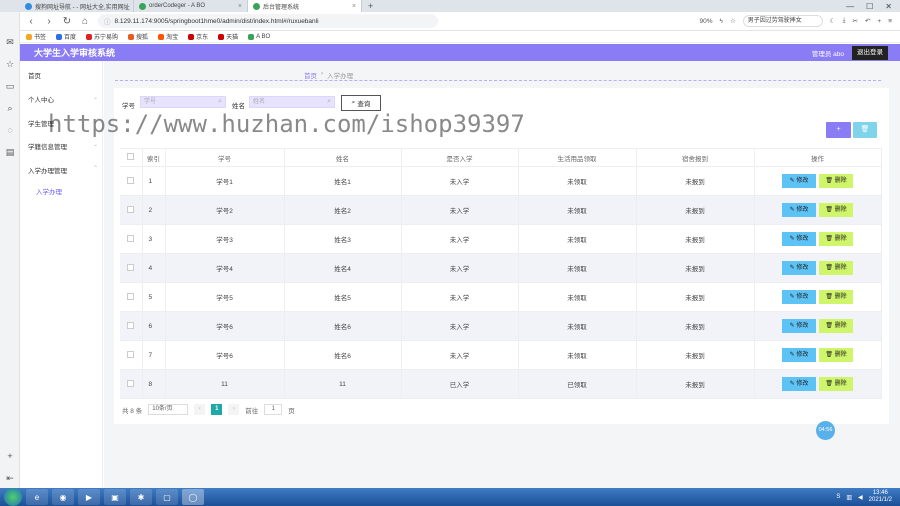  Describe the element at coordinates (825, 430) in the screenshot. I see `timer-badge: 04:56` at that location.